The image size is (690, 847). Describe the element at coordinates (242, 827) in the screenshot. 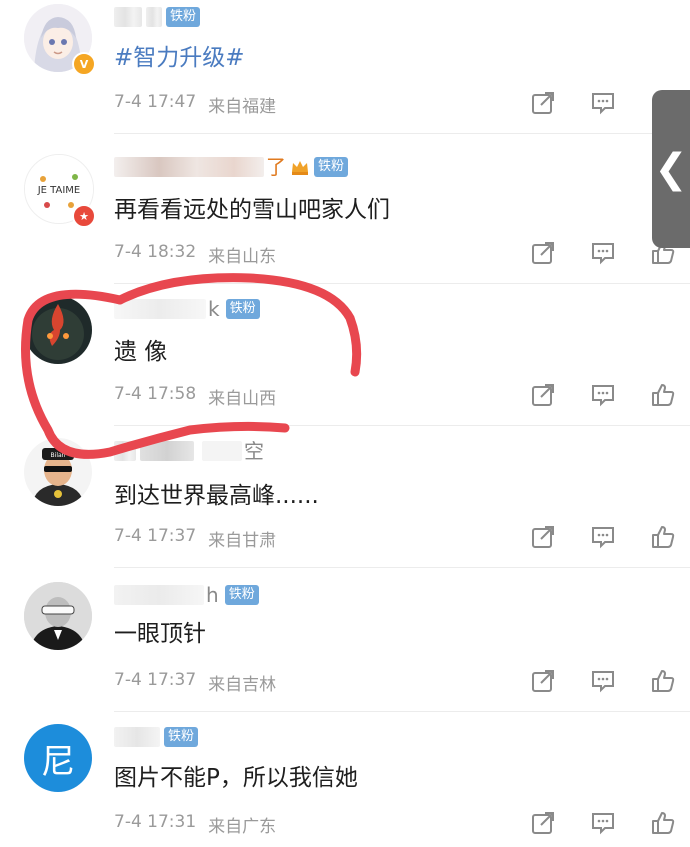

I see `comment-location: 来自广东` at that location.